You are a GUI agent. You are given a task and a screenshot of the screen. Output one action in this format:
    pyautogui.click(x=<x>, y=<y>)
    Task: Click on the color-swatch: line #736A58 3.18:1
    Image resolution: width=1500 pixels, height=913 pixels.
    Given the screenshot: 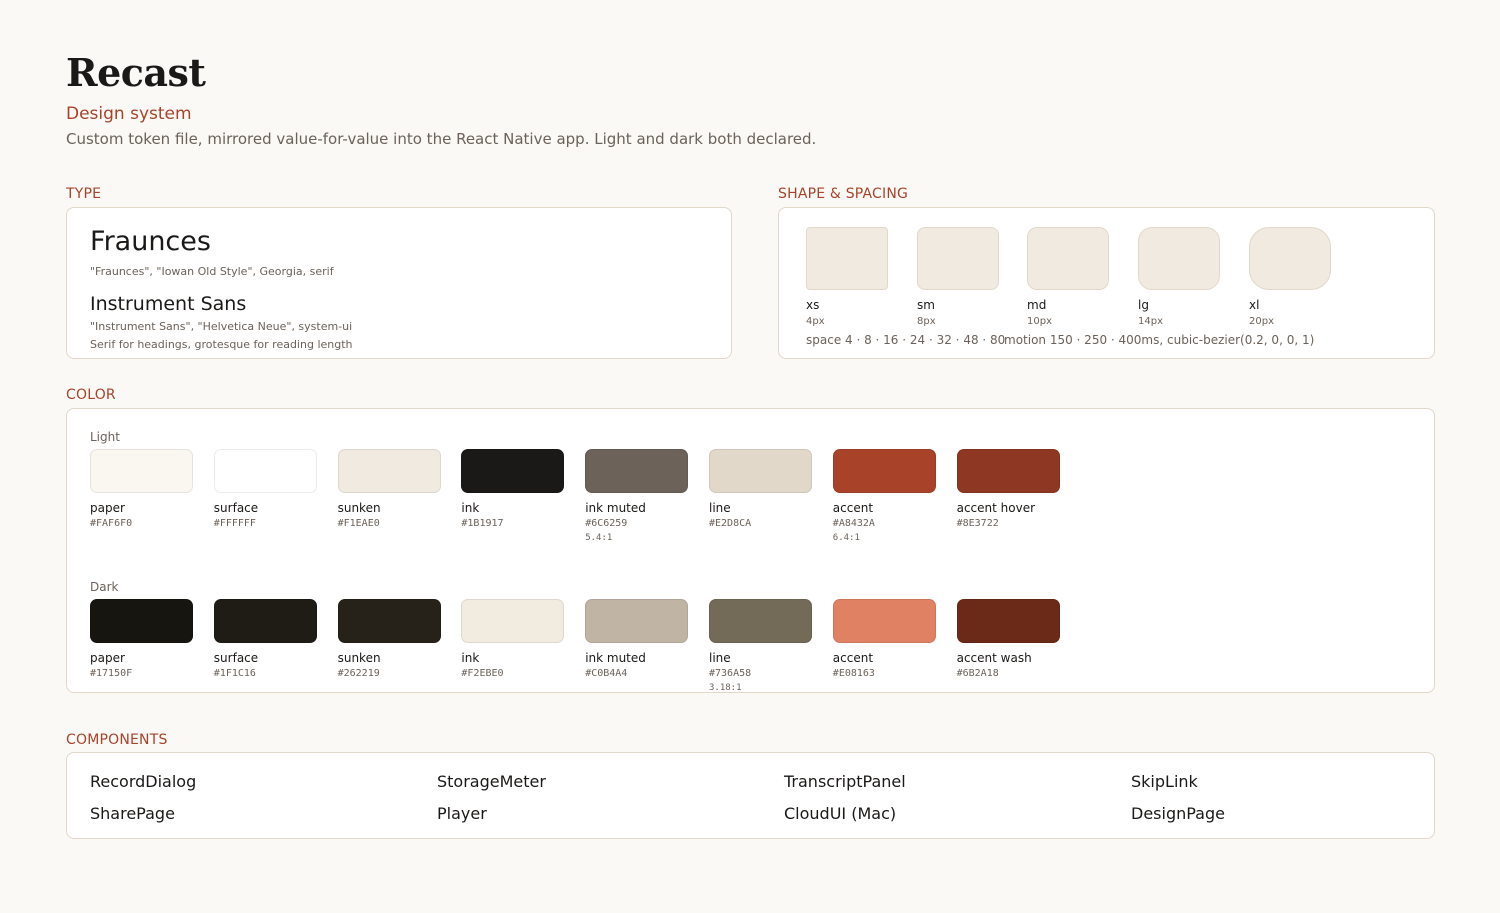 What is the action you would take?
    pyautogui.click(x=760, y=647)
    